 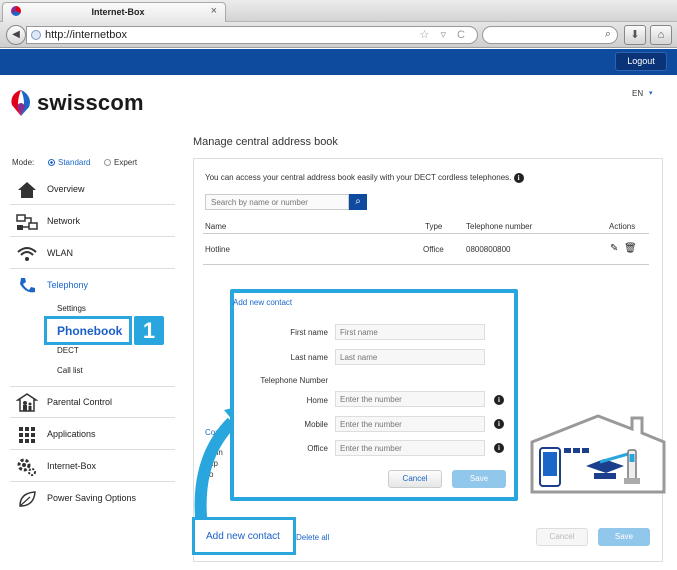 I want to click on delete-all-button: Delete all, so click(x=312, y=537).